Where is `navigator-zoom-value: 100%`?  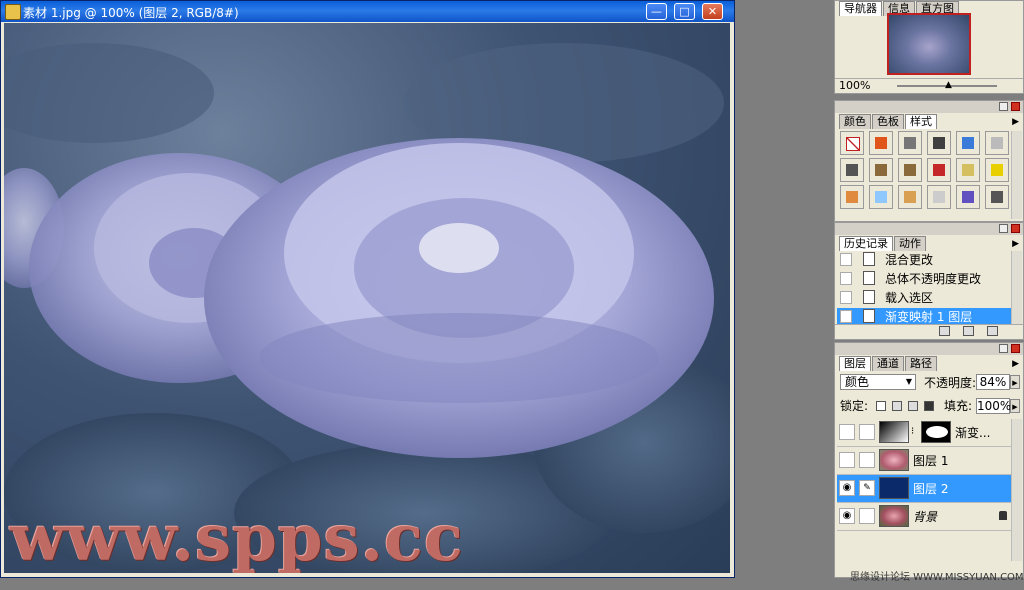
navigator-zoom-value: 100% is located at coordinates (854, 85).